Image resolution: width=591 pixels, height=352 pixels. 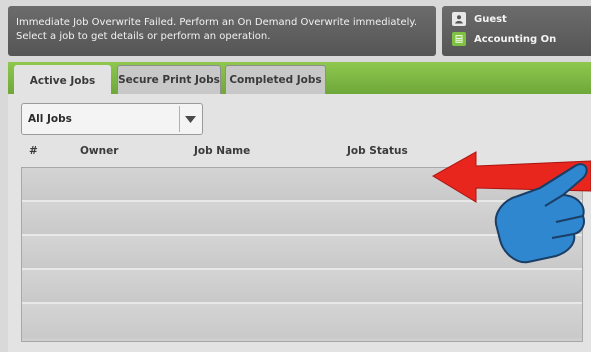 What do you see at coordinates (33, 151) in the screenshot?
I see `column-header-number: #` at bounding box center [33, 151].